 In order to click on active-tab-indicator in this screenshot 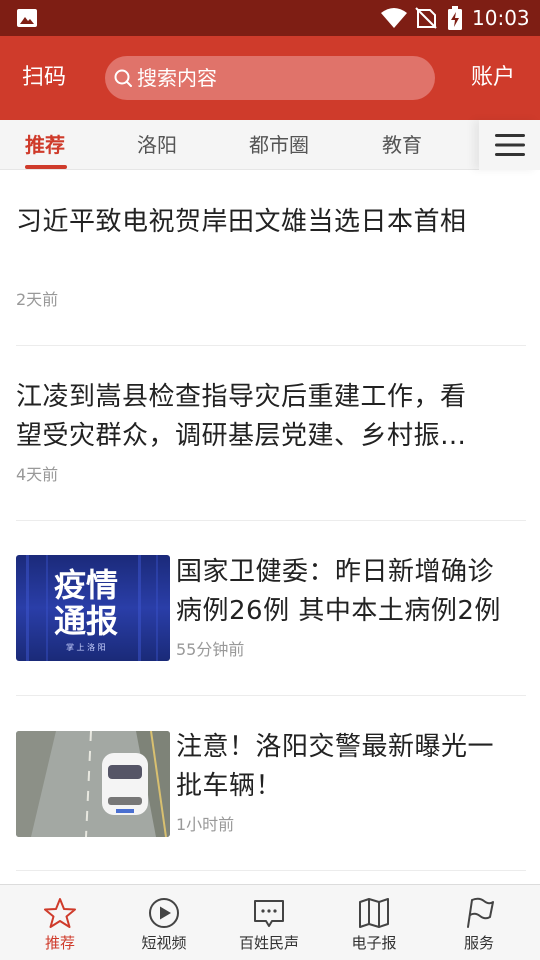, I will do `click(46, 167)`.